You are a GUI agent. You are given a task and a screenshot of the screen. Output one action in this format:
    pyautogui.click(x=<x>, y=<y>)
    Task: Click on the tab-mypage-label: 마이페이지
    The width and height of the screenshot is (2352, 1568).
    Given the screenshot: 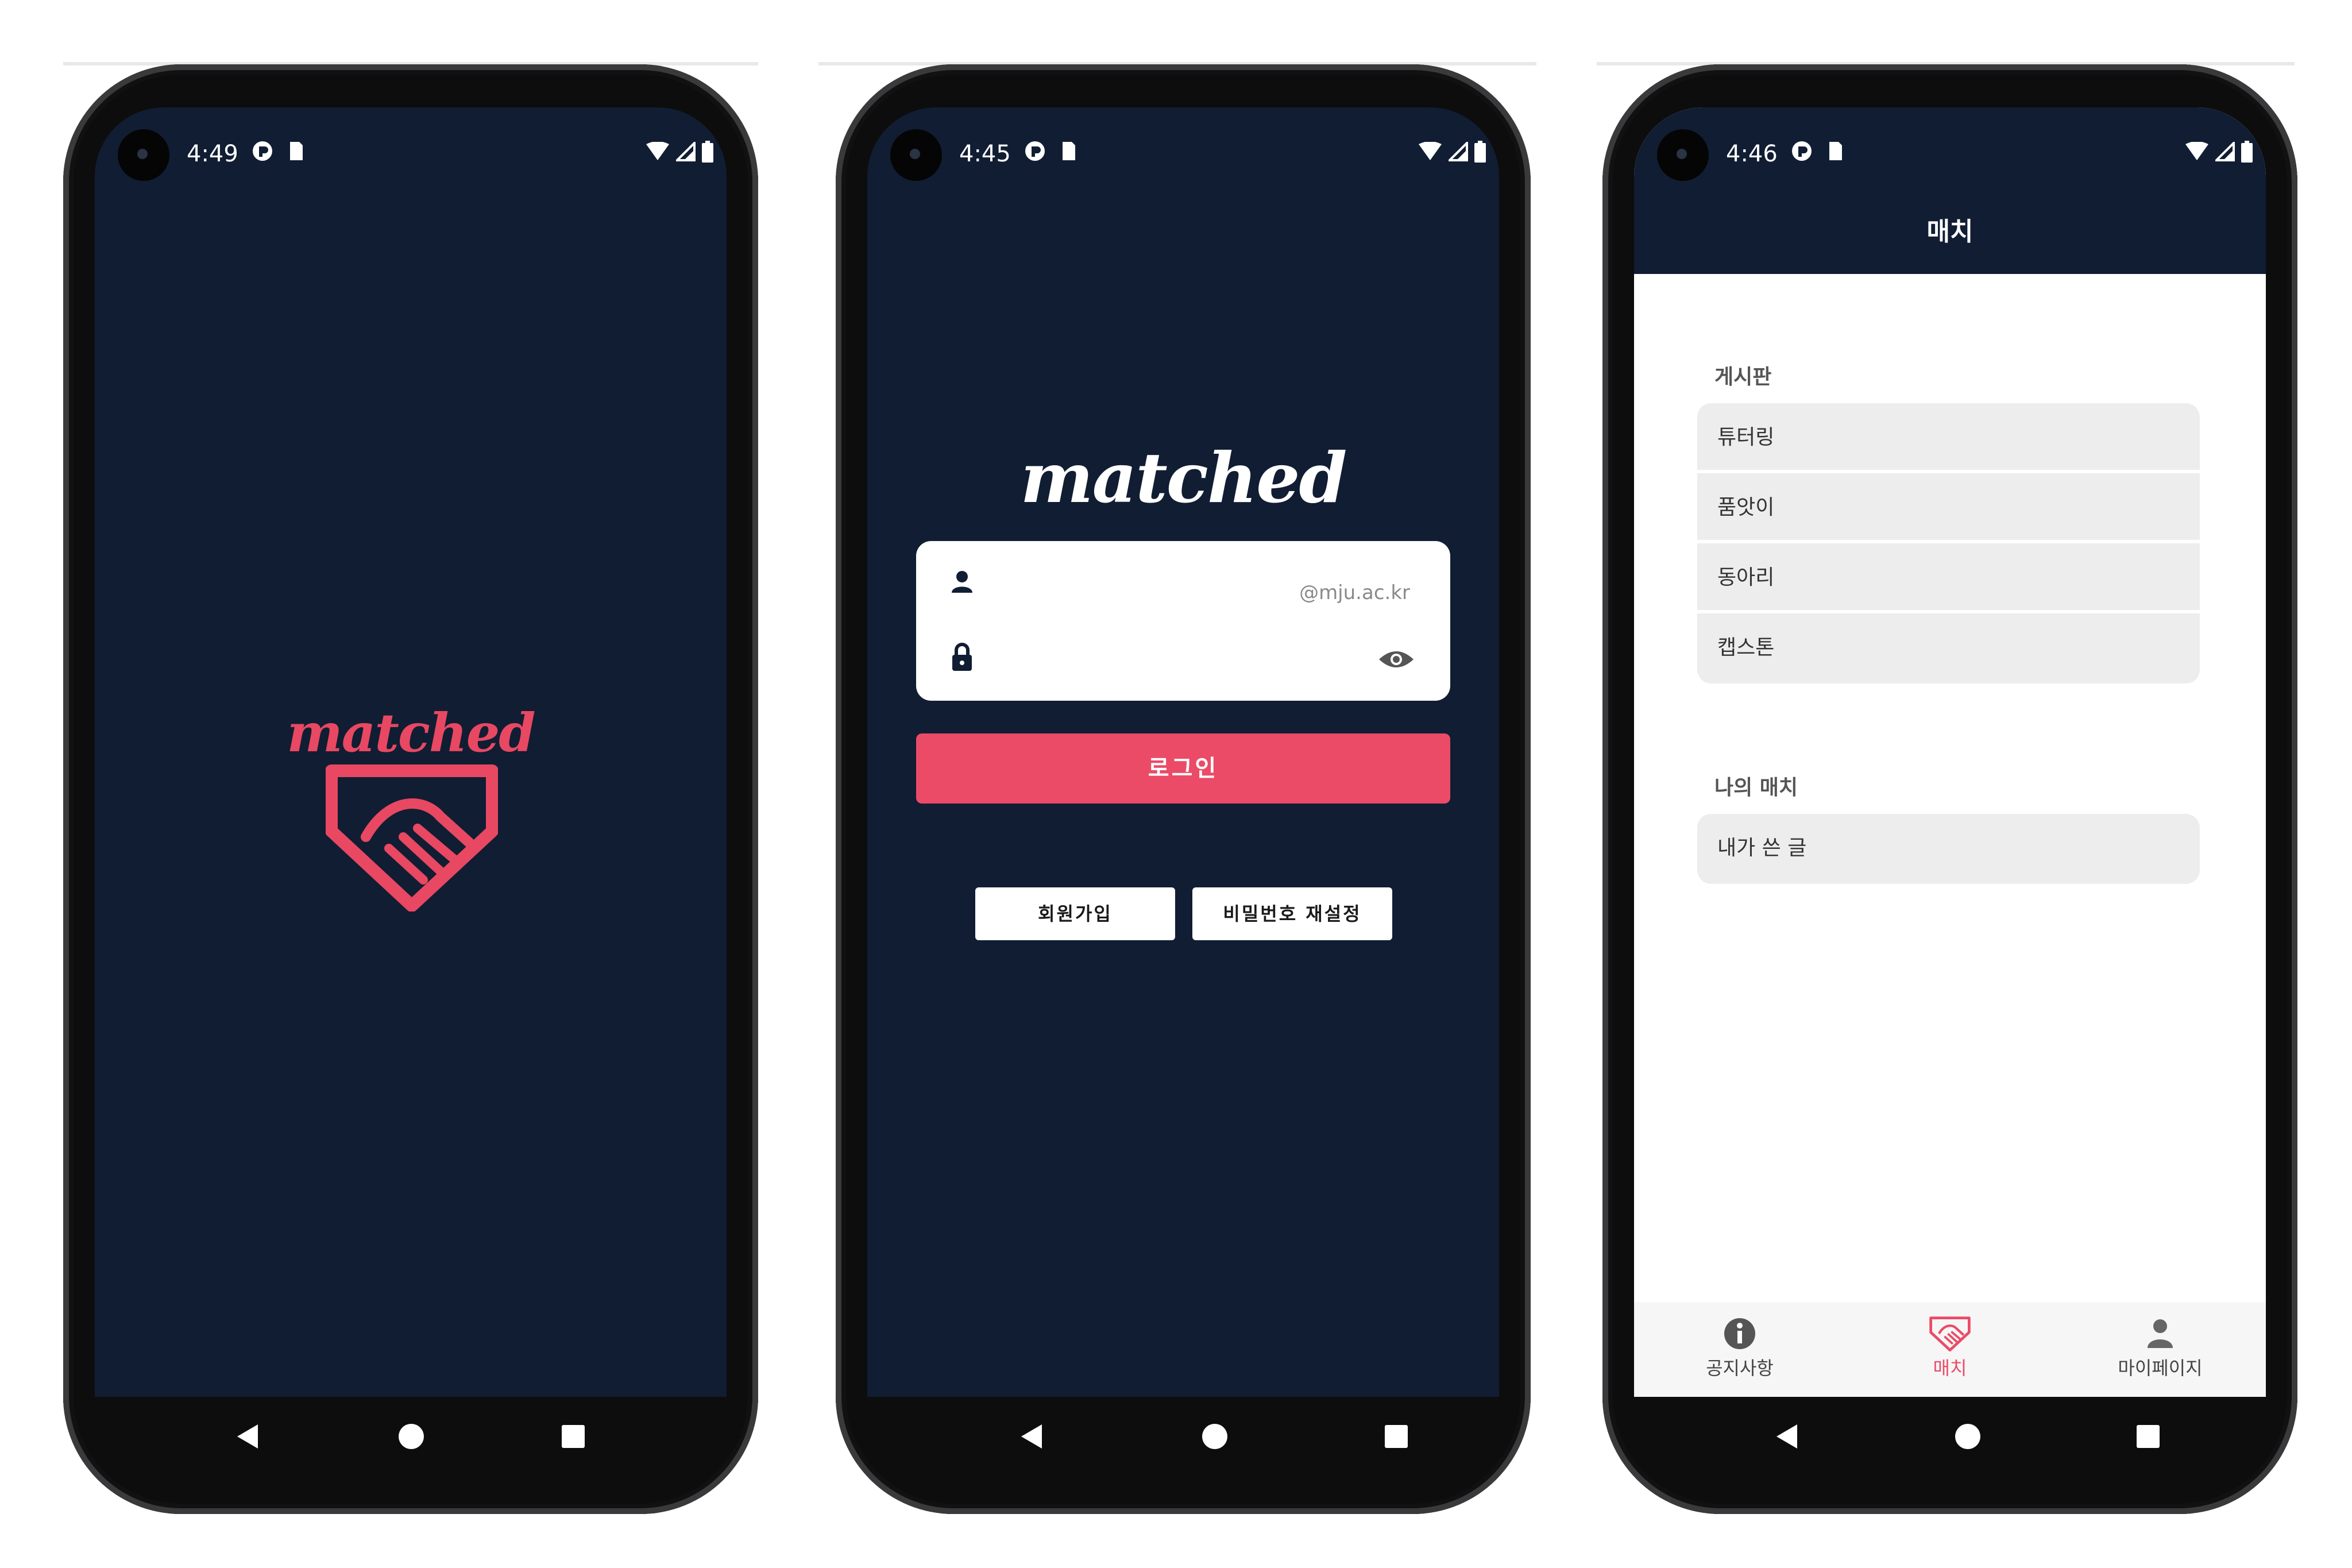 What is the action you would take?
    pyautogui.click(x=2160, y=1368)
    